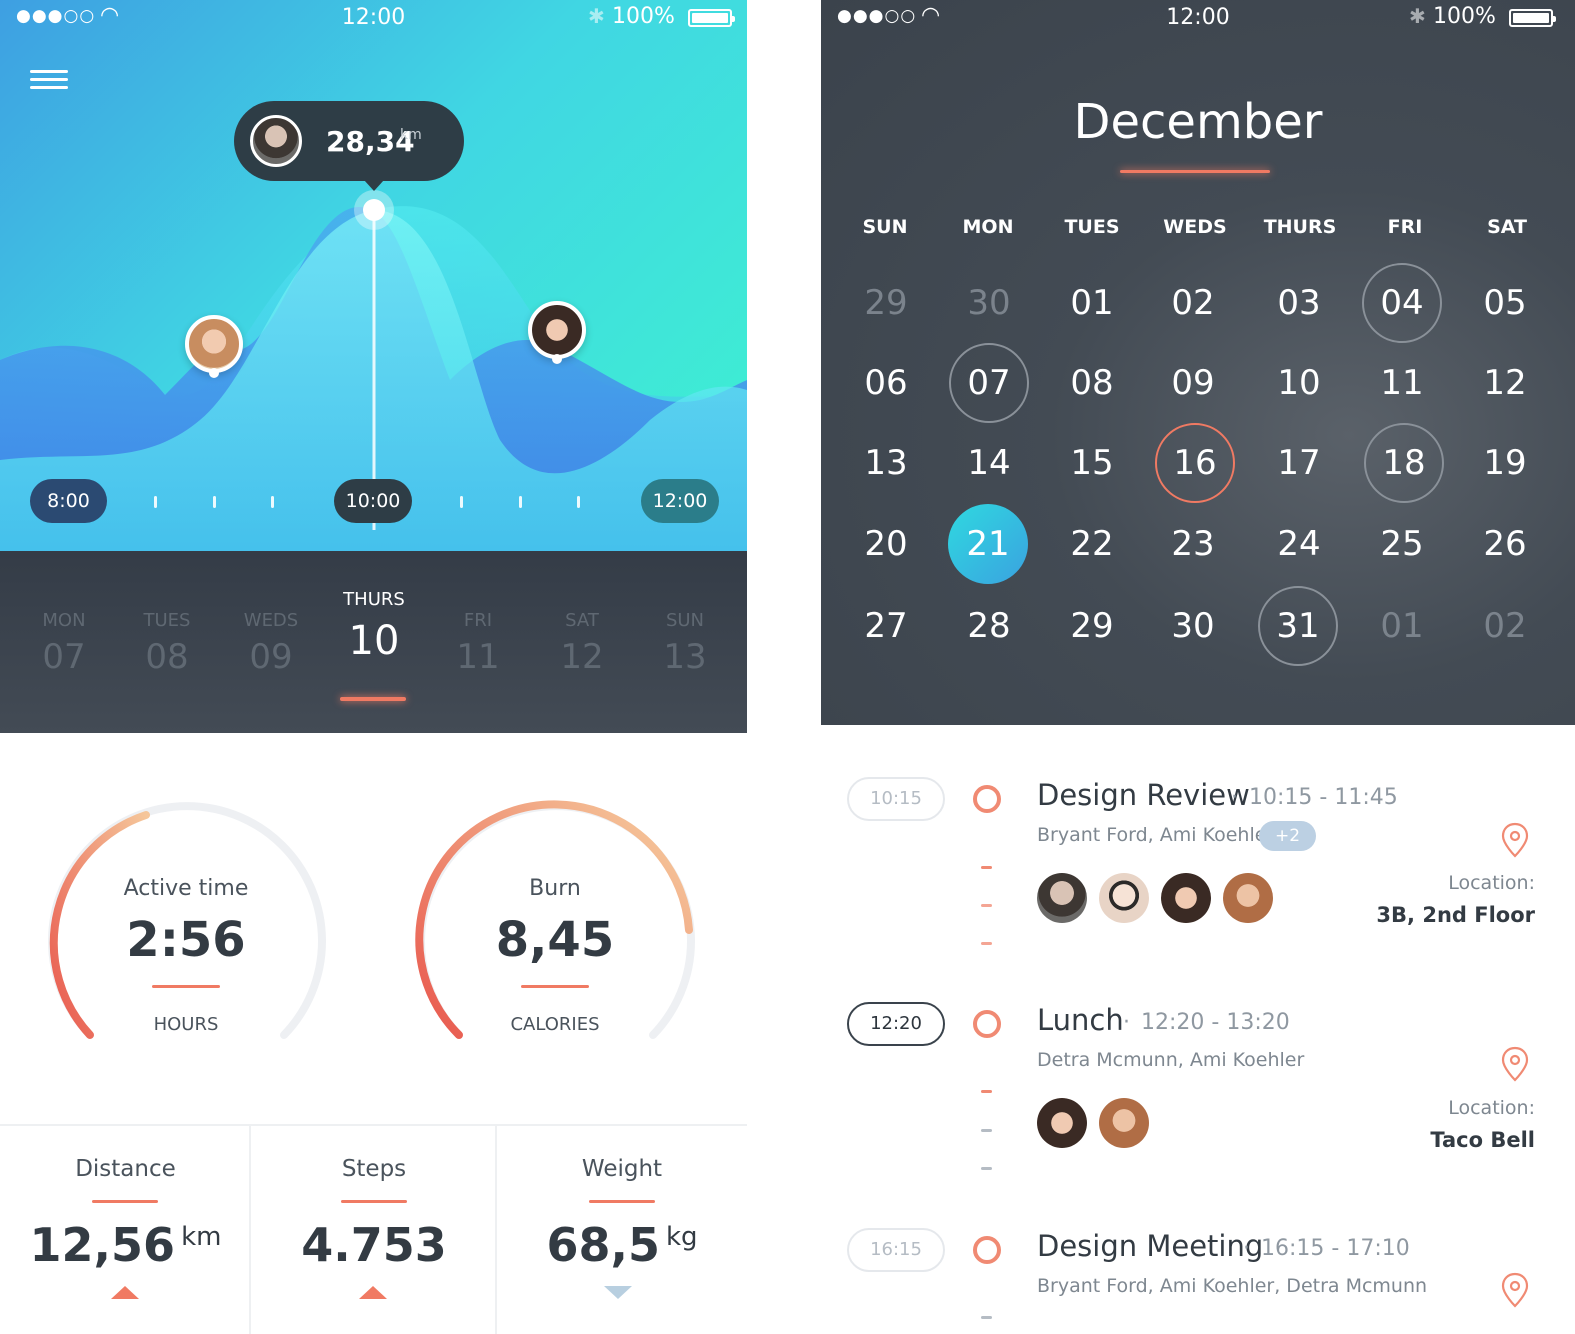  What do you see at coordinates (1404, 463) in the screenshot?
I see `calendar-day-with-event: 18` at bounding box center [1404, 463].